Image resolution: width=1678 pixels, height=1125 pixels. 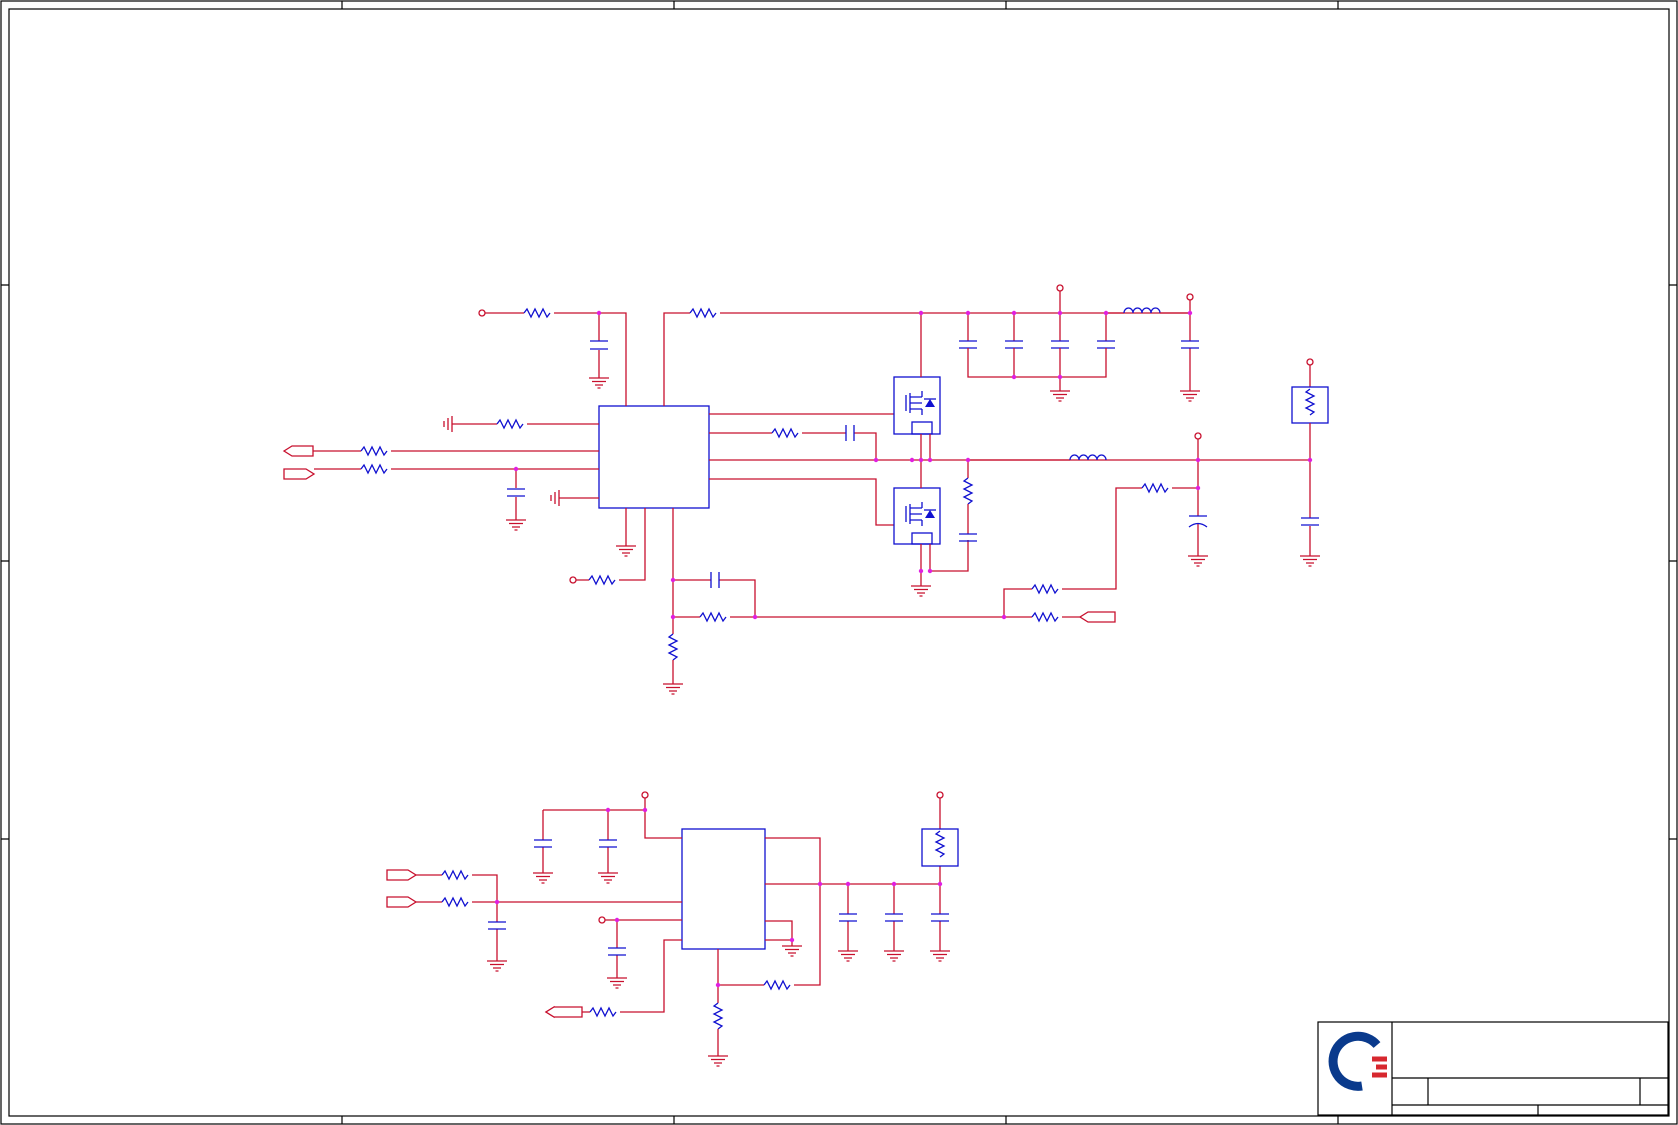 I want to click on load-resistor-box, so click(x=1310, y=405).